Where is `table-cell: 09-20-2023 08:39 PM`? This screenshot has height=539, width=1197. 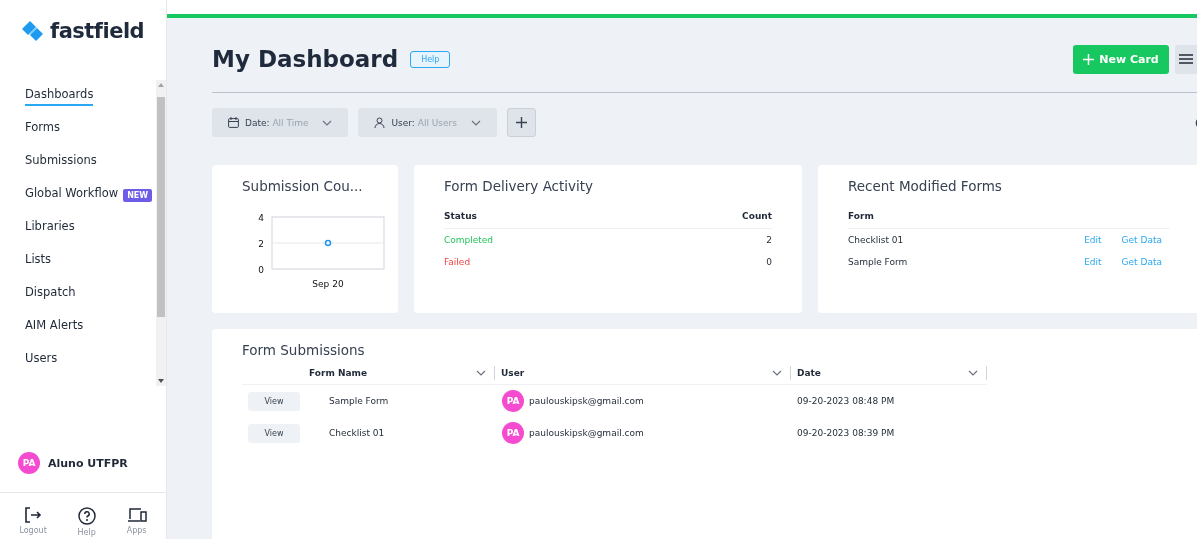 table-cell: 09-20-2023 08:39 PM is located at coordinates (846, 433).